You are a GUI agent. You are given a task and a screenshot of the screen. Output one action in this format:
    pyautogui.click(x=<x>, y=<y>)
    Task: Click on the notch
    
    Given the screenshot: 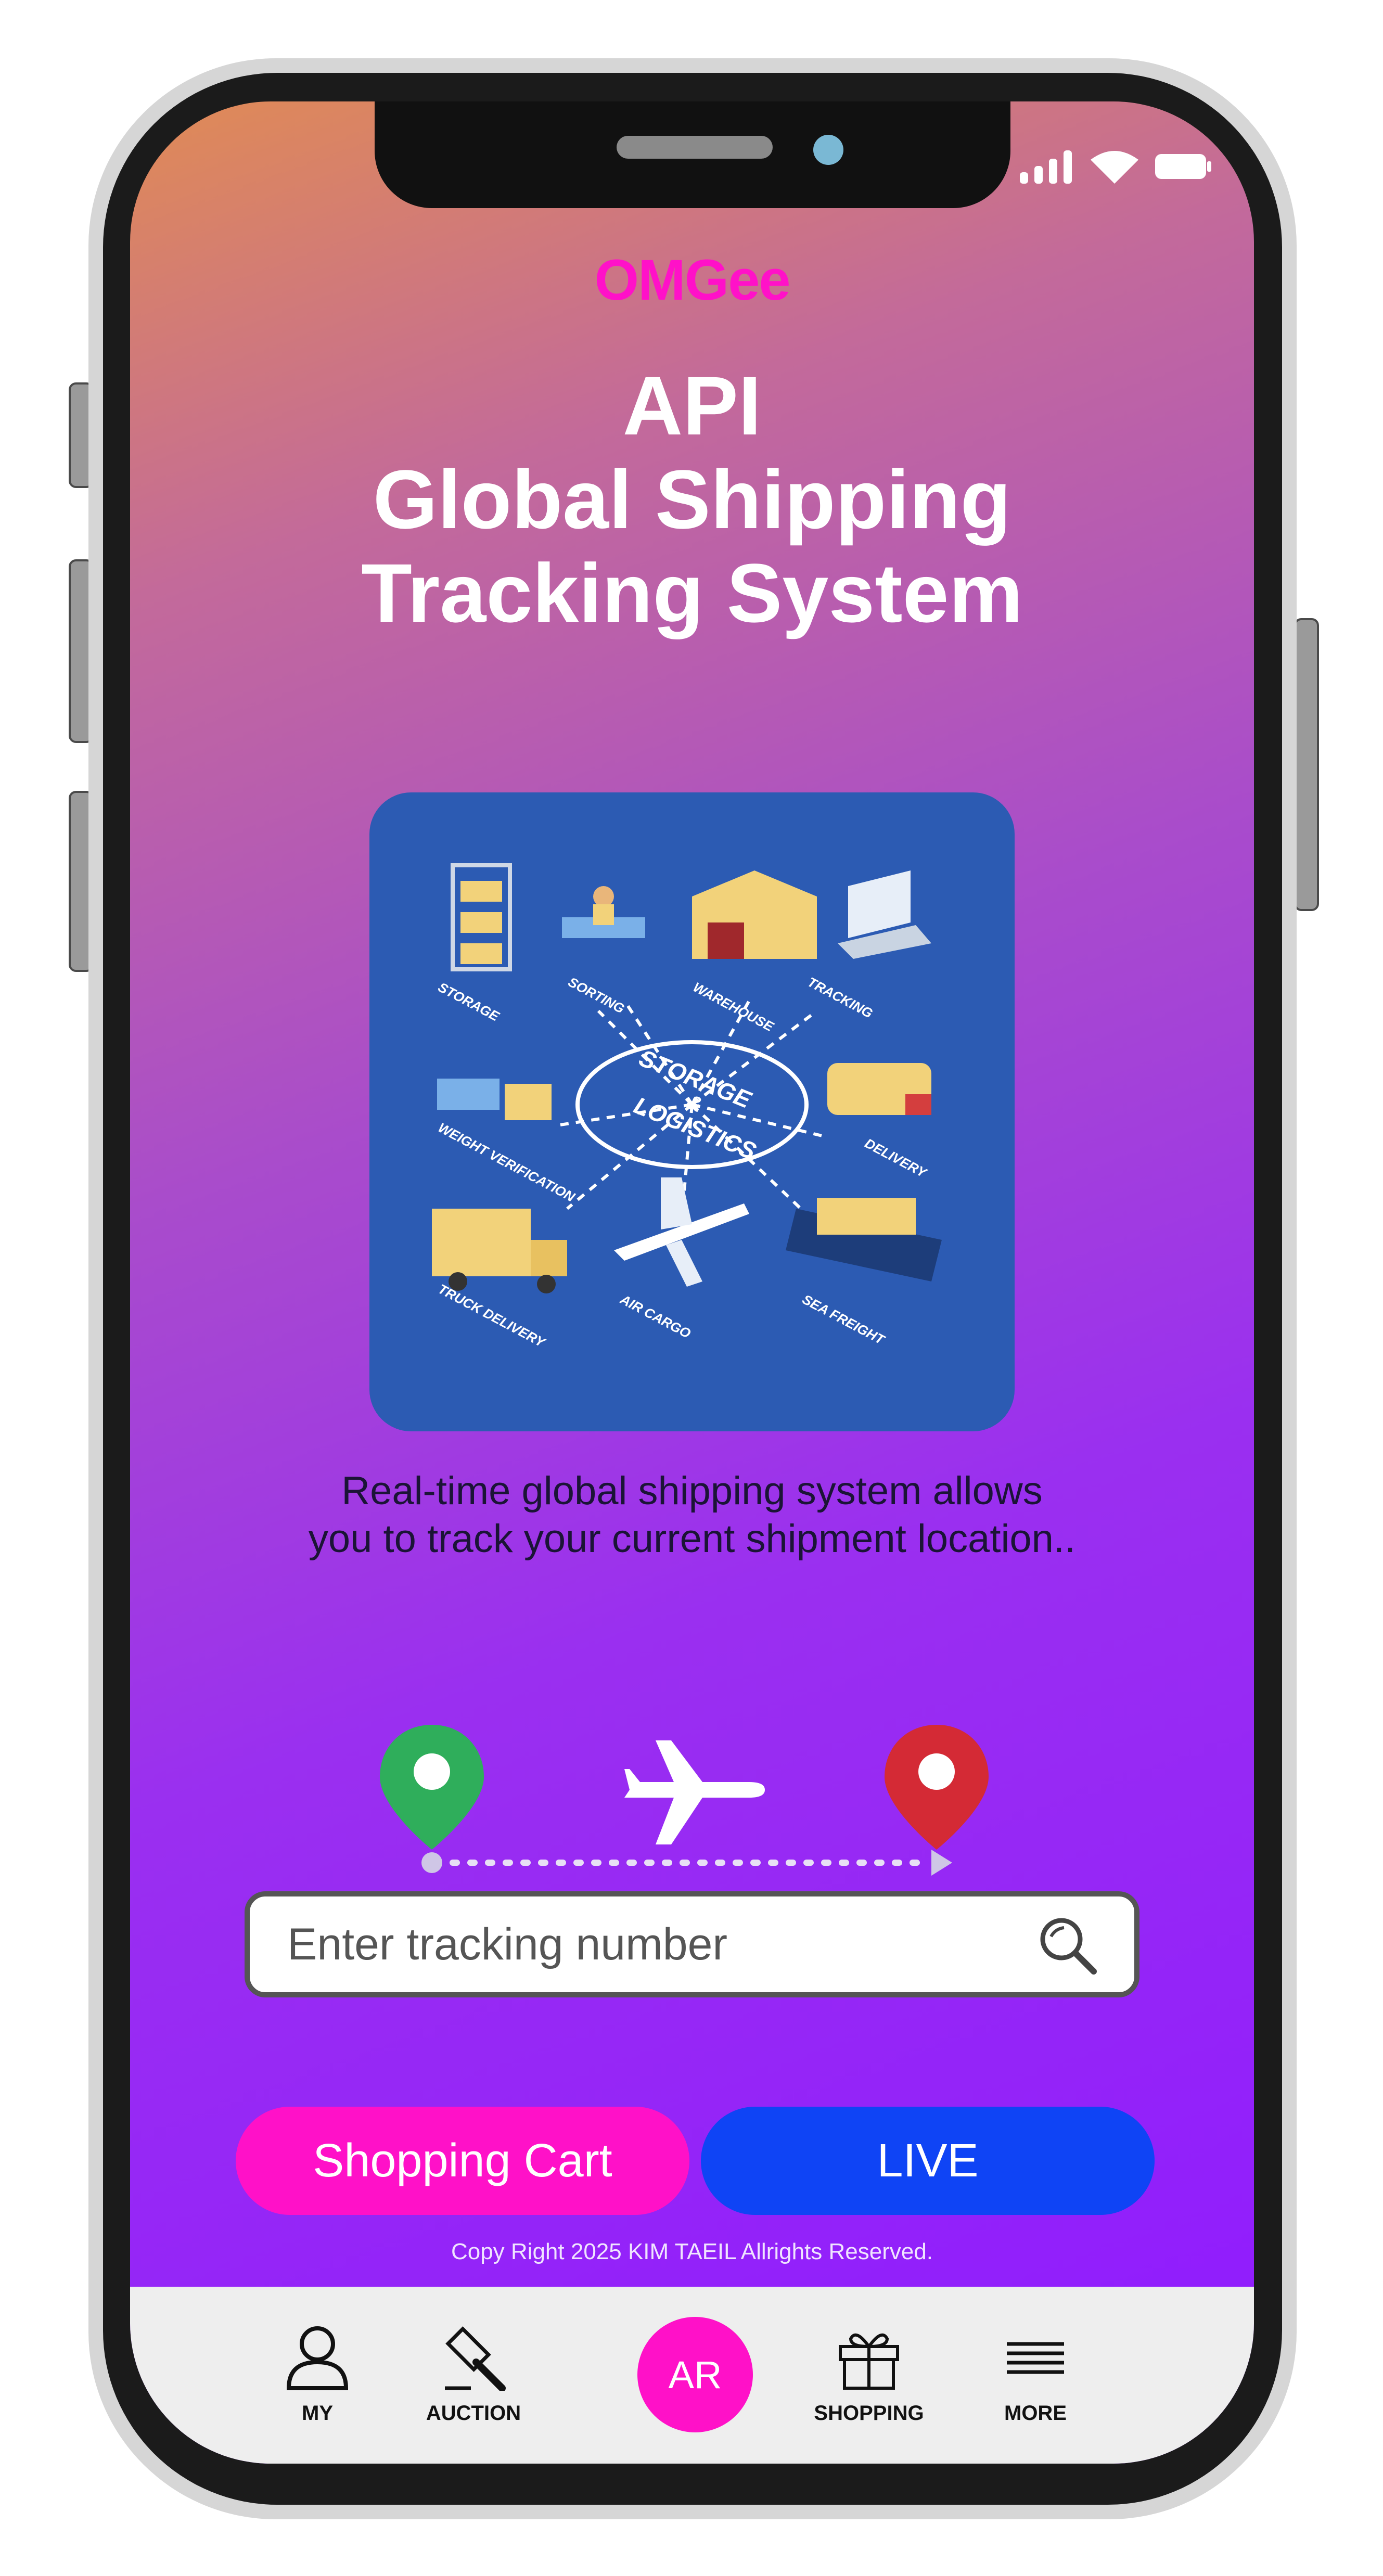 What is the action you would take?
    pyautogui.click(x=692, y=155)
    